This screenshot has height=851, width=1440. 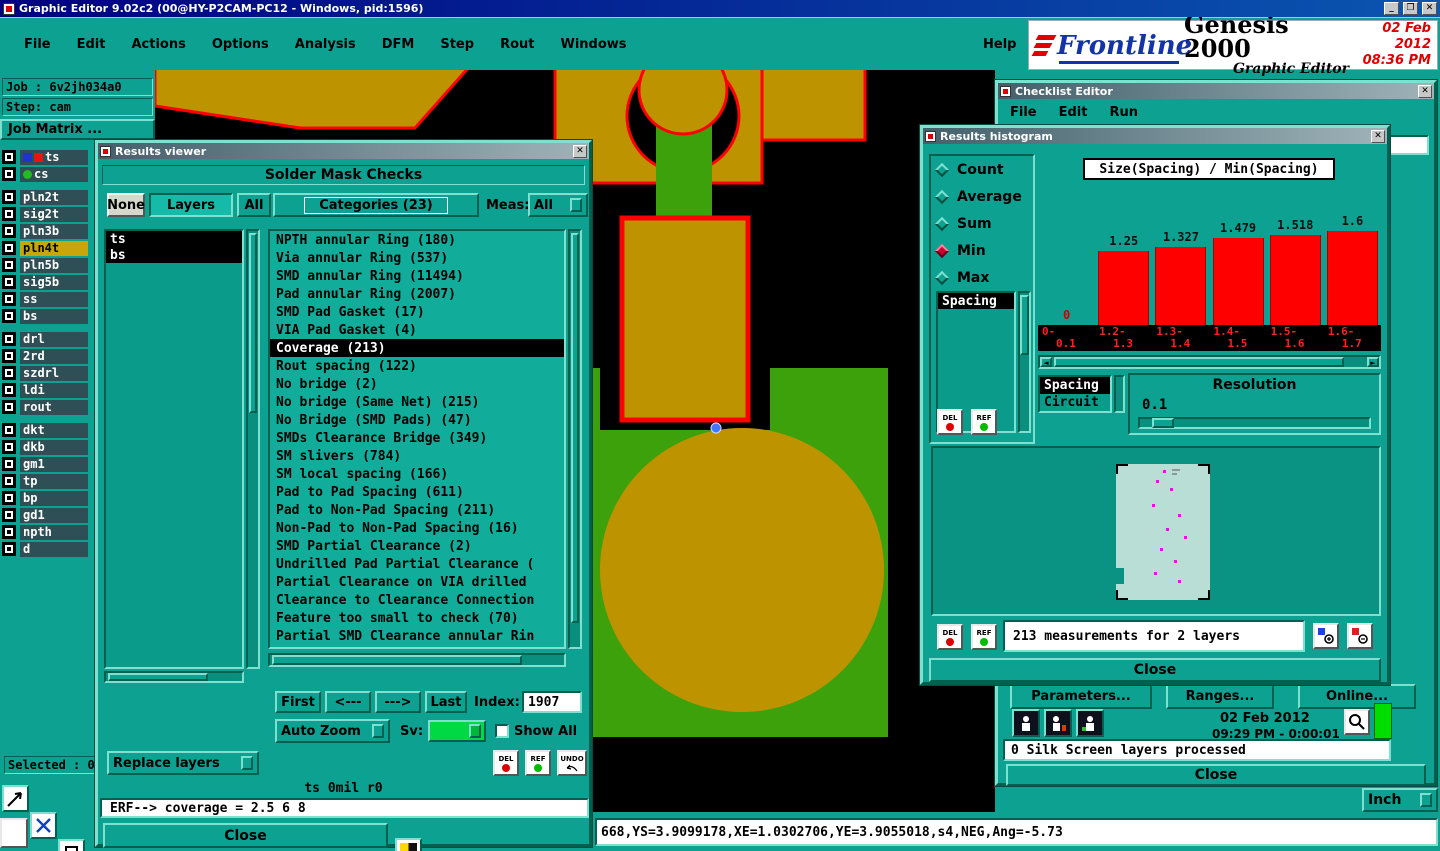 I want to click on menu-help: Help, so click(x=999, y=44).